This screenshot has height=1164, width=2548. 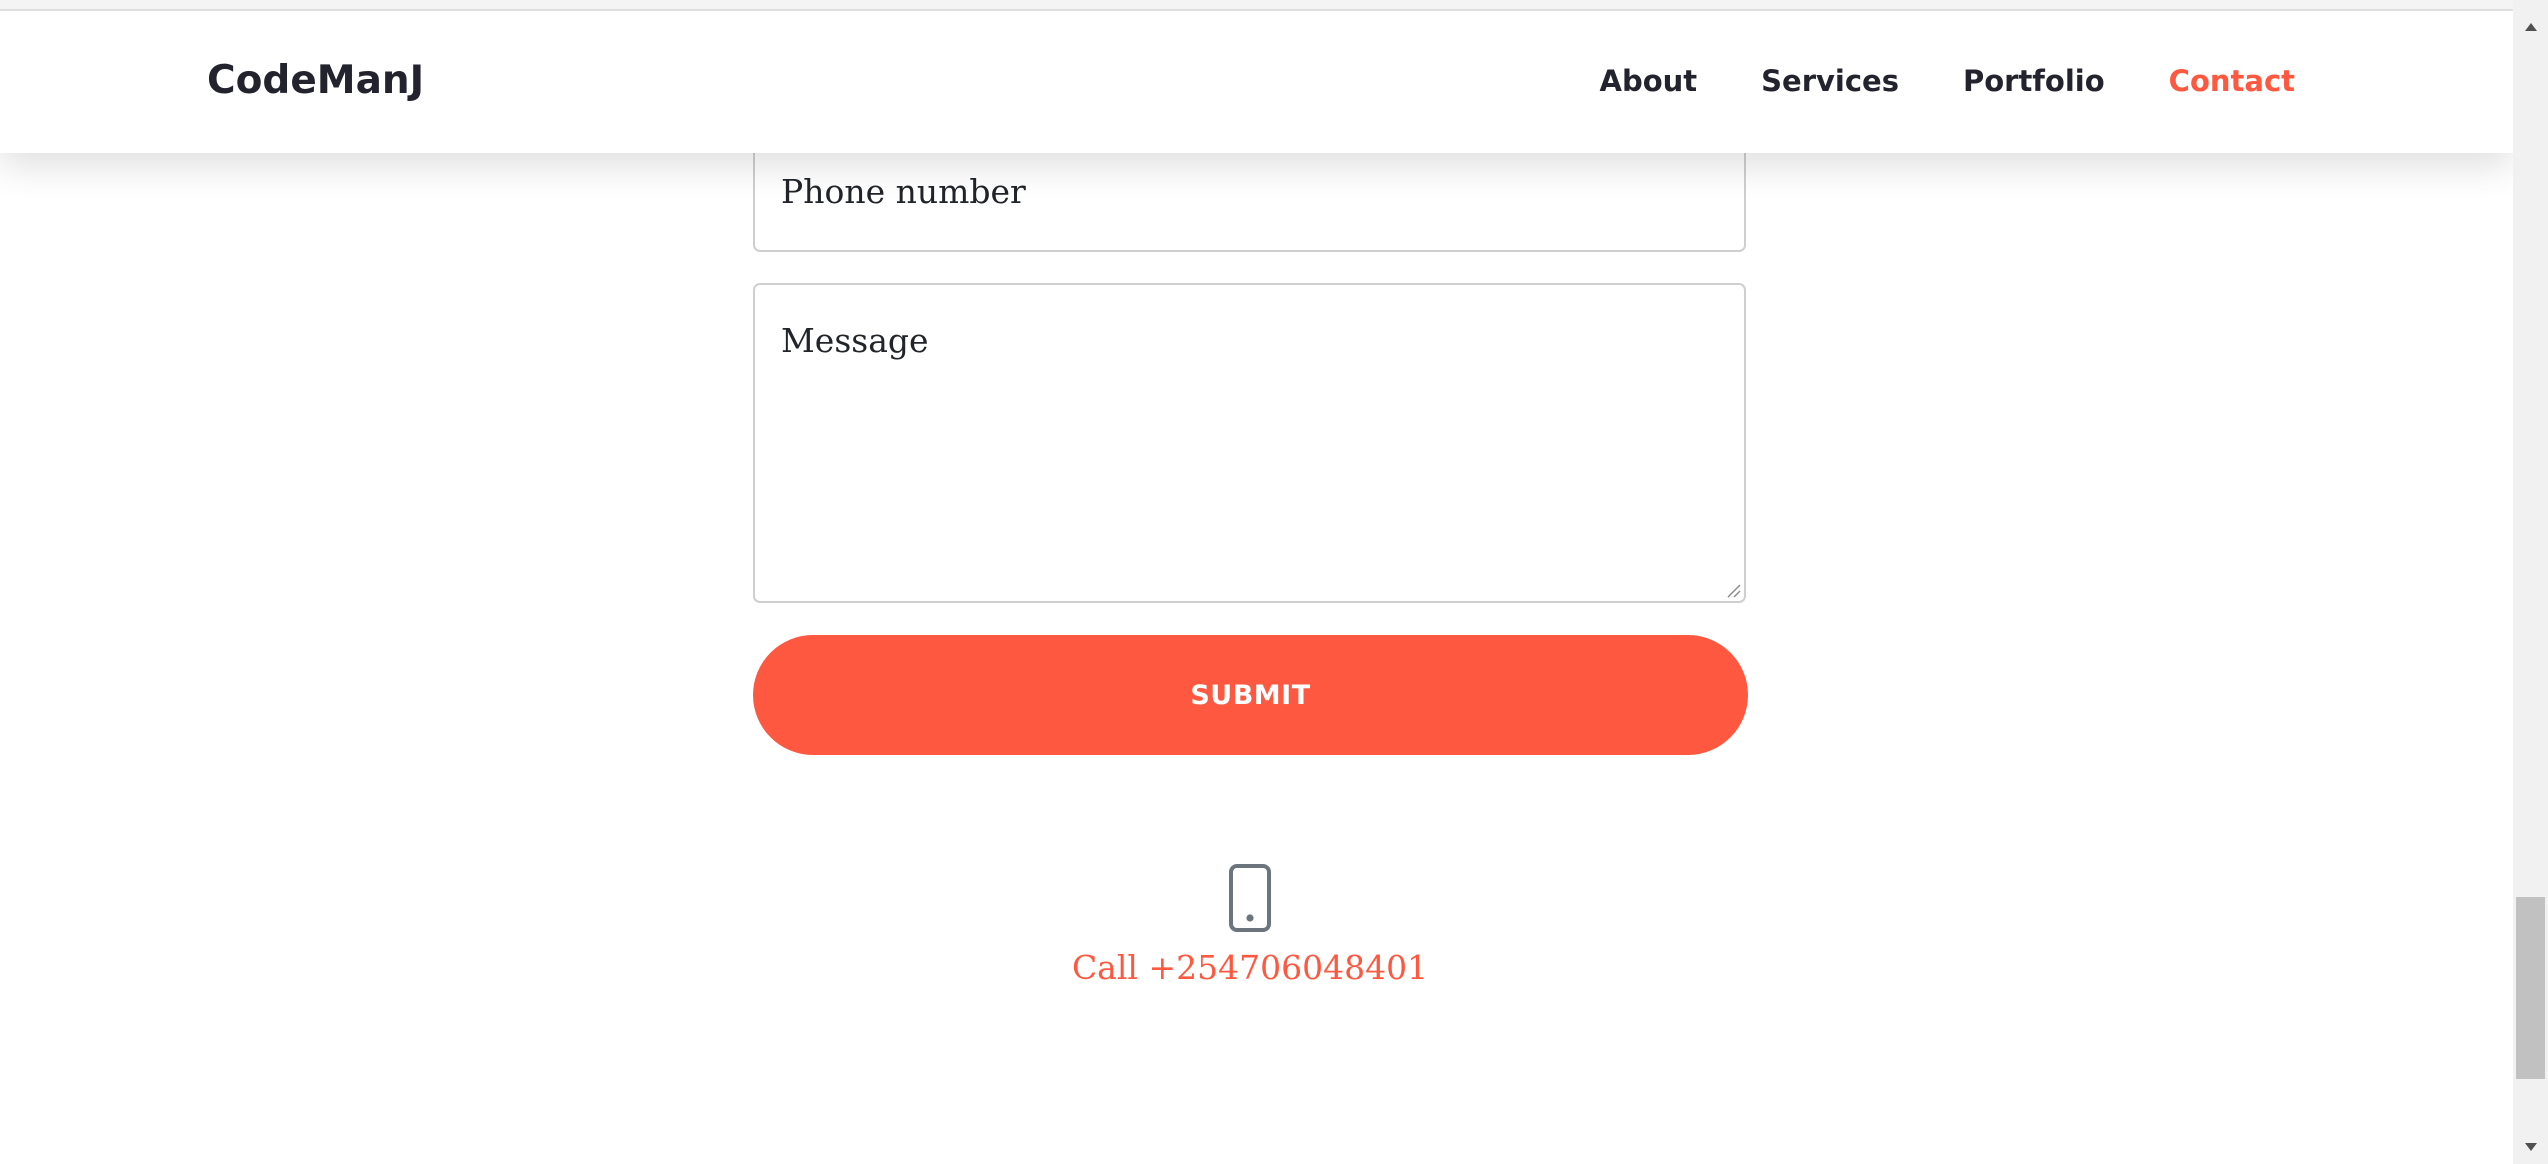 I want to click on call-phone-link: Call +254706048401, so click(x=1250, y=967).